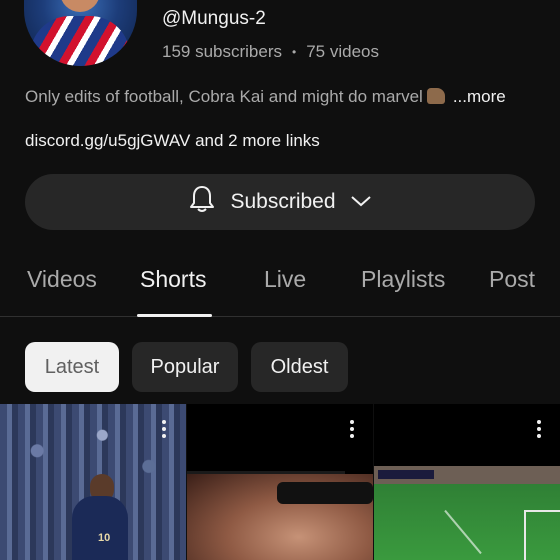 The height and width of the screenshot is (560, 560). Describe the element at coordinates (299, 367) in the screenshot. I see `filter-oldest-chip: Oldest` at that location.